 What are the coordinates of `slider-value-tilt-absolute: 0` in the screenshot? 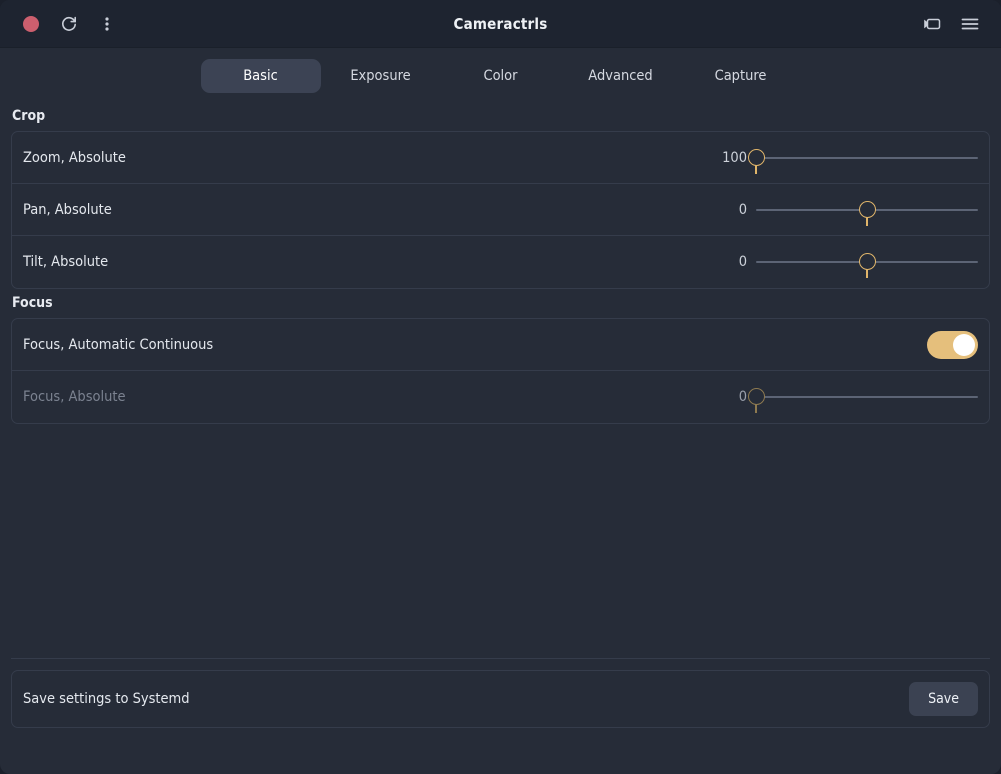 It's located at (742, 262).